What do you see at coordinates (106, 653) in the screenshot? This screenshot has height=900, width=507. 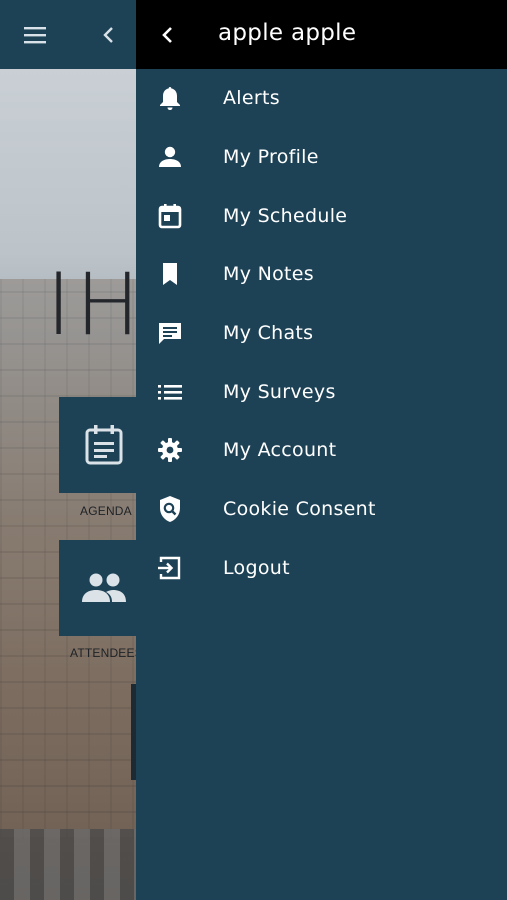 I see `attendees-tile-label: ATTENDEES` at bounding box center [106, 653].